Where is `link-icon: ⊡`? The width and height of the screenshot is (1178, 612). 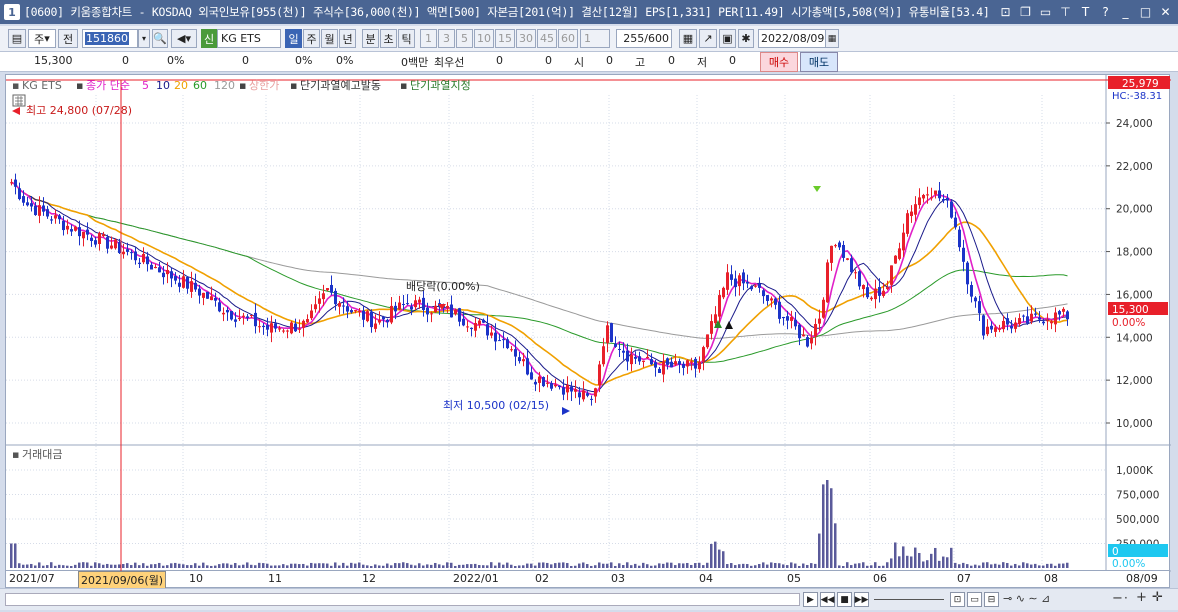
link-icon: ⊡ is located at coordinates (1005, 11).